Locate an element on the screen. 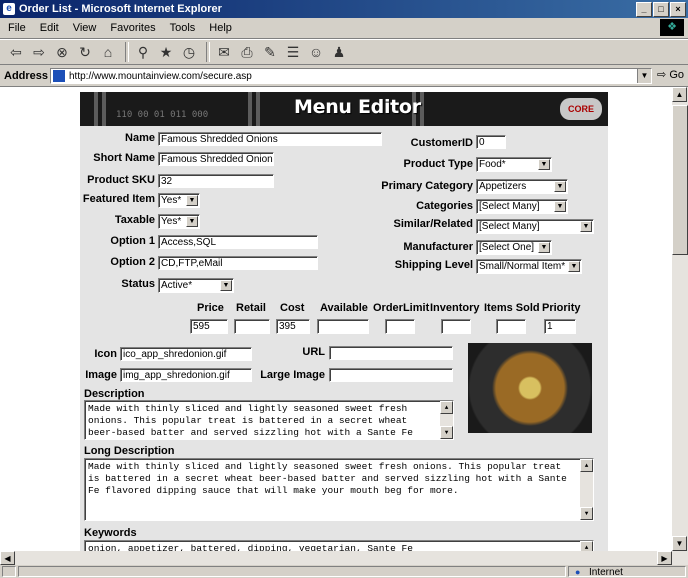 This screenshot has height=578, width=688. zone-indicator: ● Internet is located at coordinates (627, 572).